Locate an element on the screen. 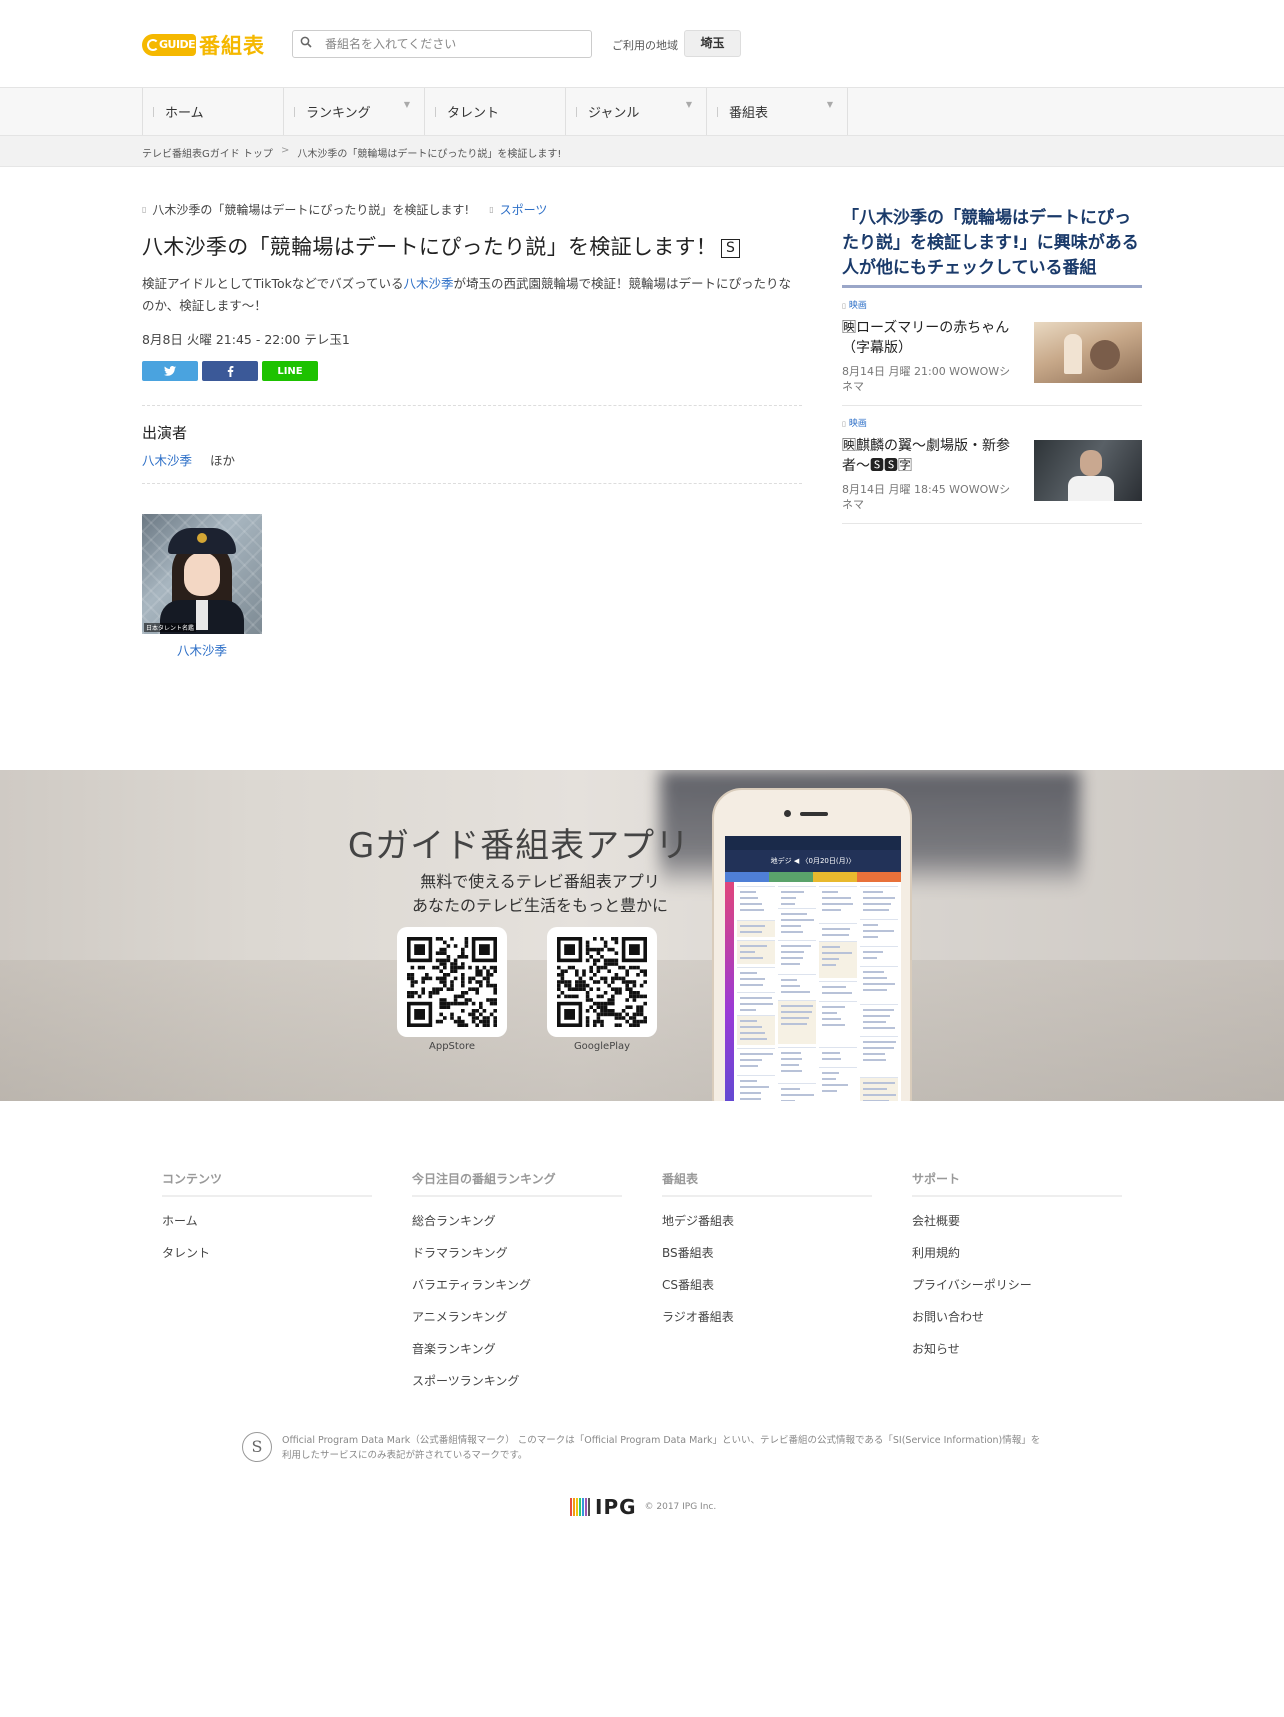 The image size is (1284, 1717). region-label: ご利用の地域 is located at coordinates (645, 45).